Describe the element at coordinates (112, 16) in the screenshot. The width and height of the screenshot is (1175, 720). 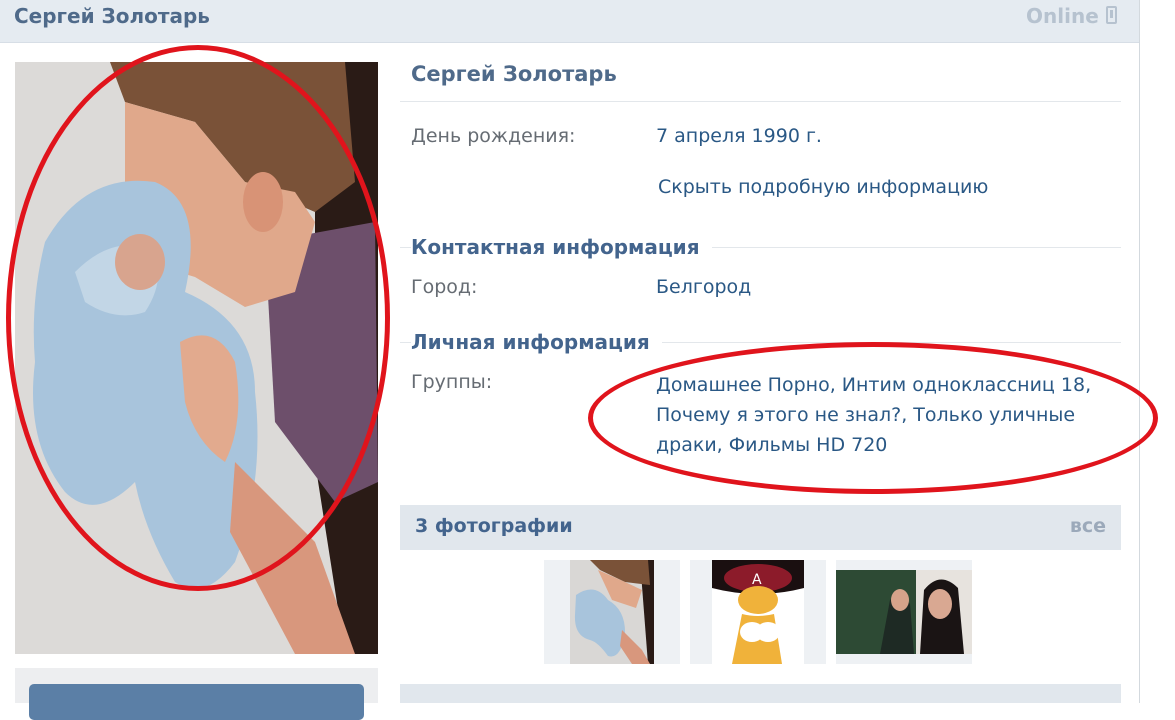
I see `header-user-name: Сергей Золотарь` at that location.